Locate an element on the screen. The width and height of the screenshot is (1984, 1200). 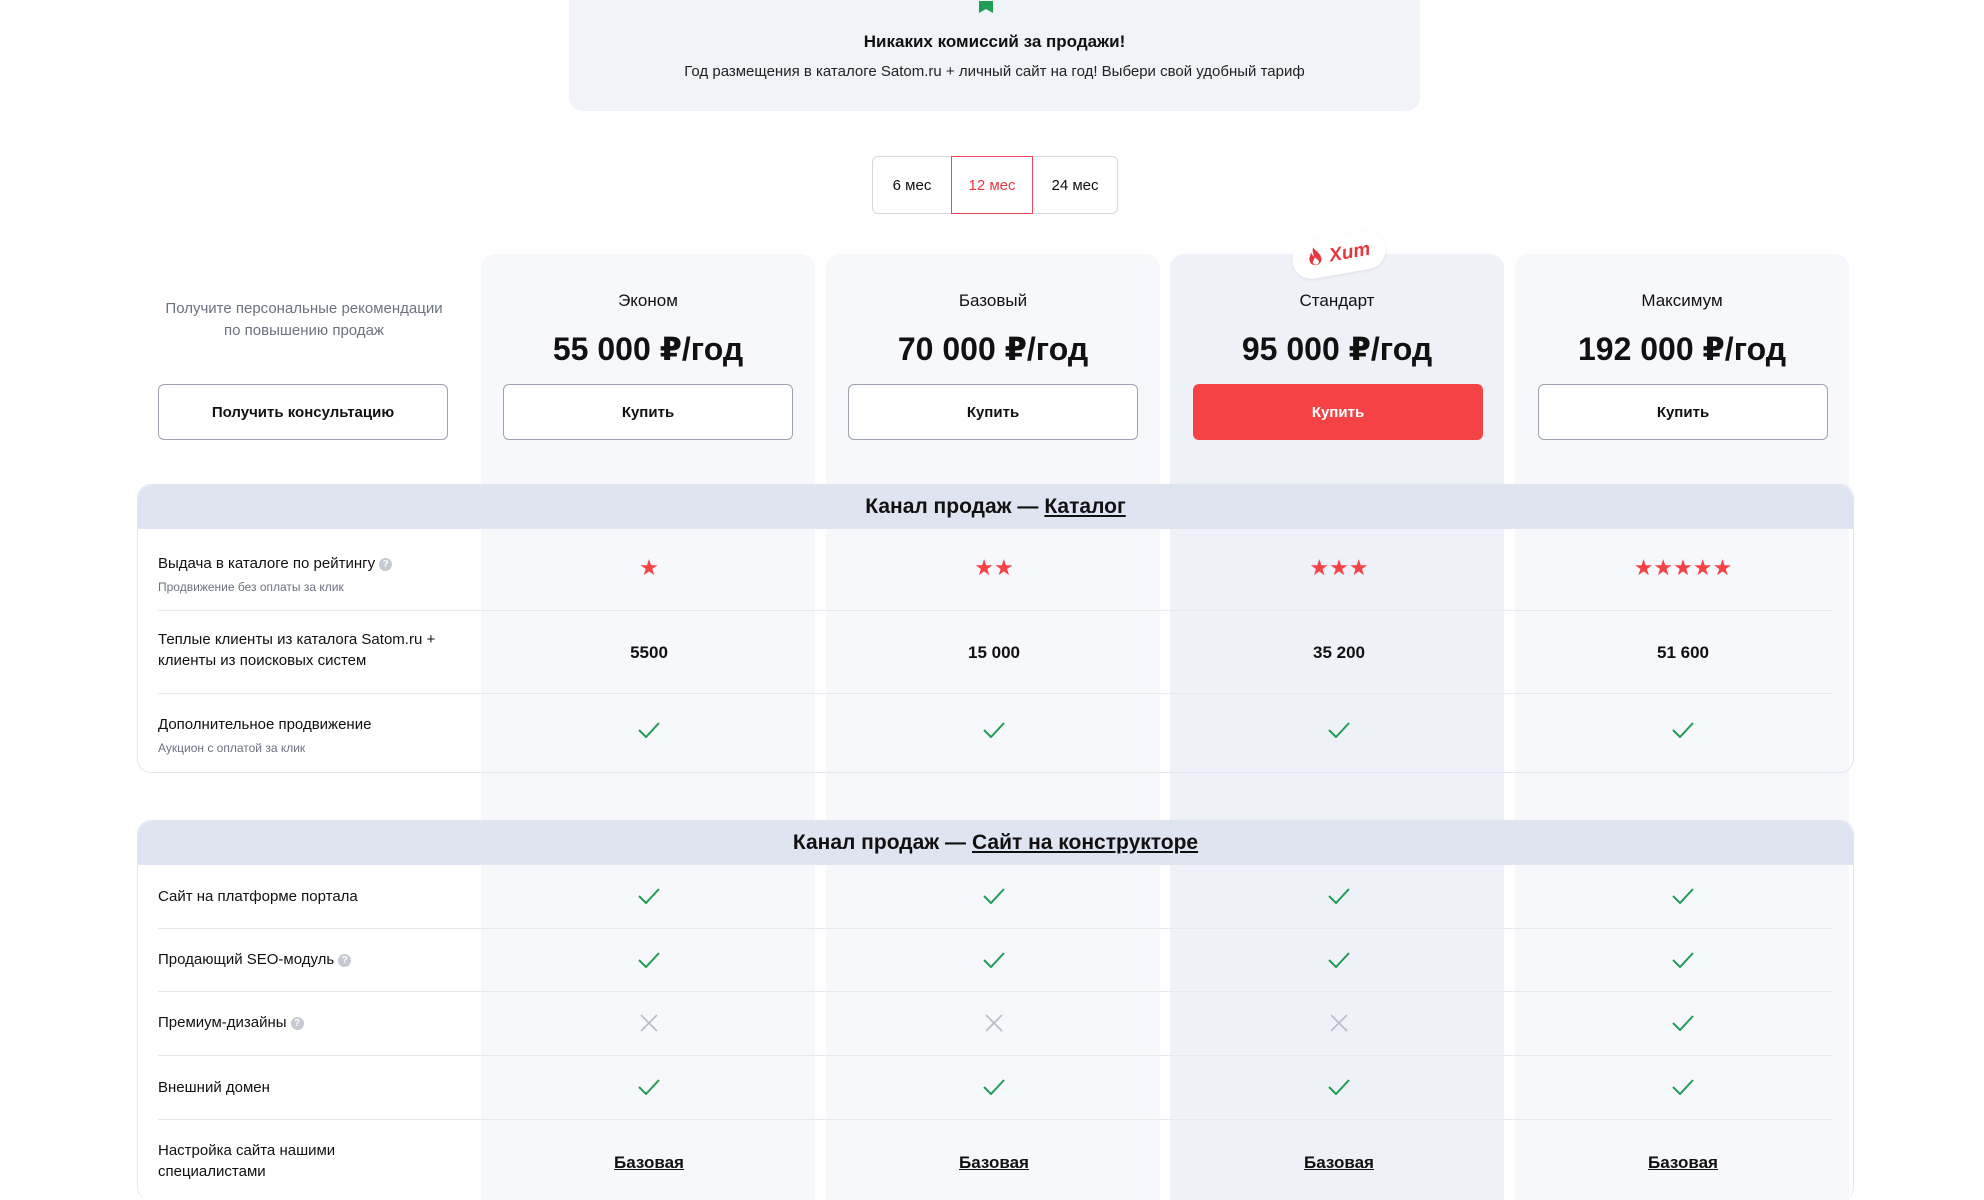
row-label: Продающий SEO-модуль? is located at coordinates (318, 959).